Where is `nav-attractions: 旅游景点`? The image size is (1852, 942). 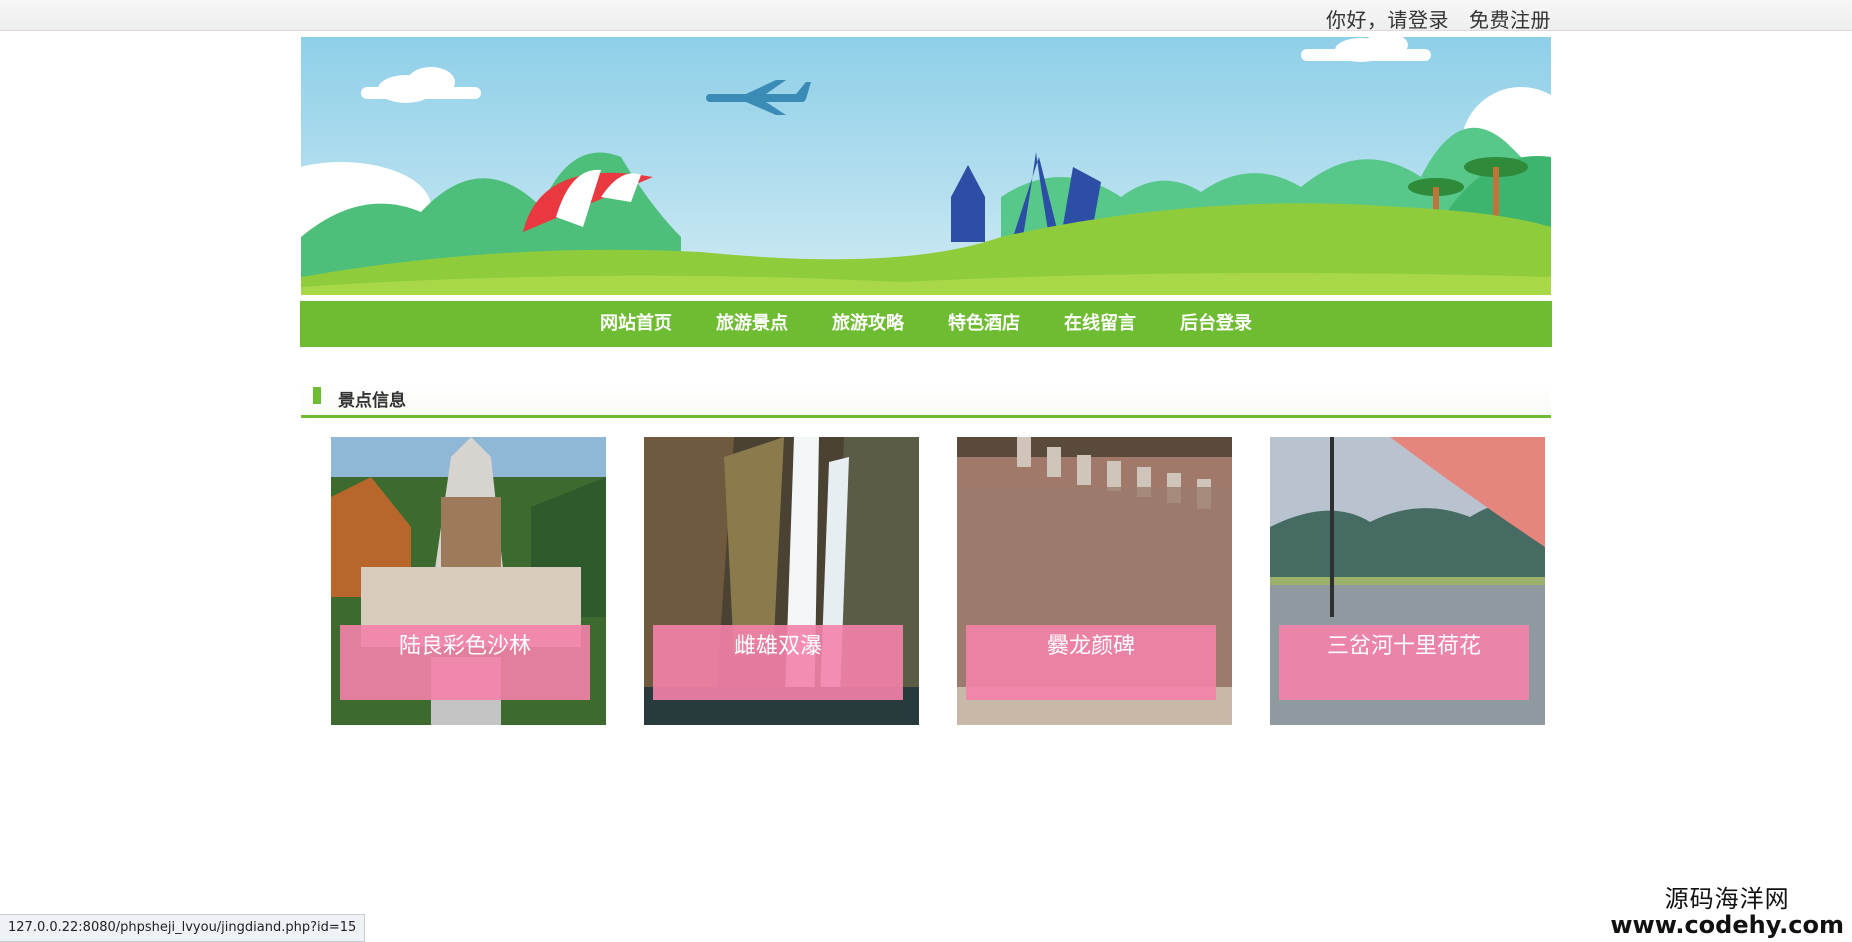 nav-attractions: 旅游景点 is located at coordinates (752, 324).